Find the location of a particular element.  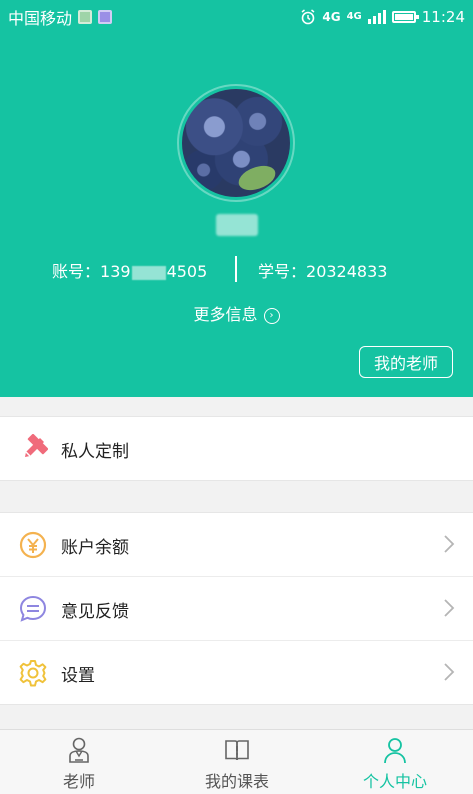

tab-label-teacher: 老师 is located at coordinates (78, 781).